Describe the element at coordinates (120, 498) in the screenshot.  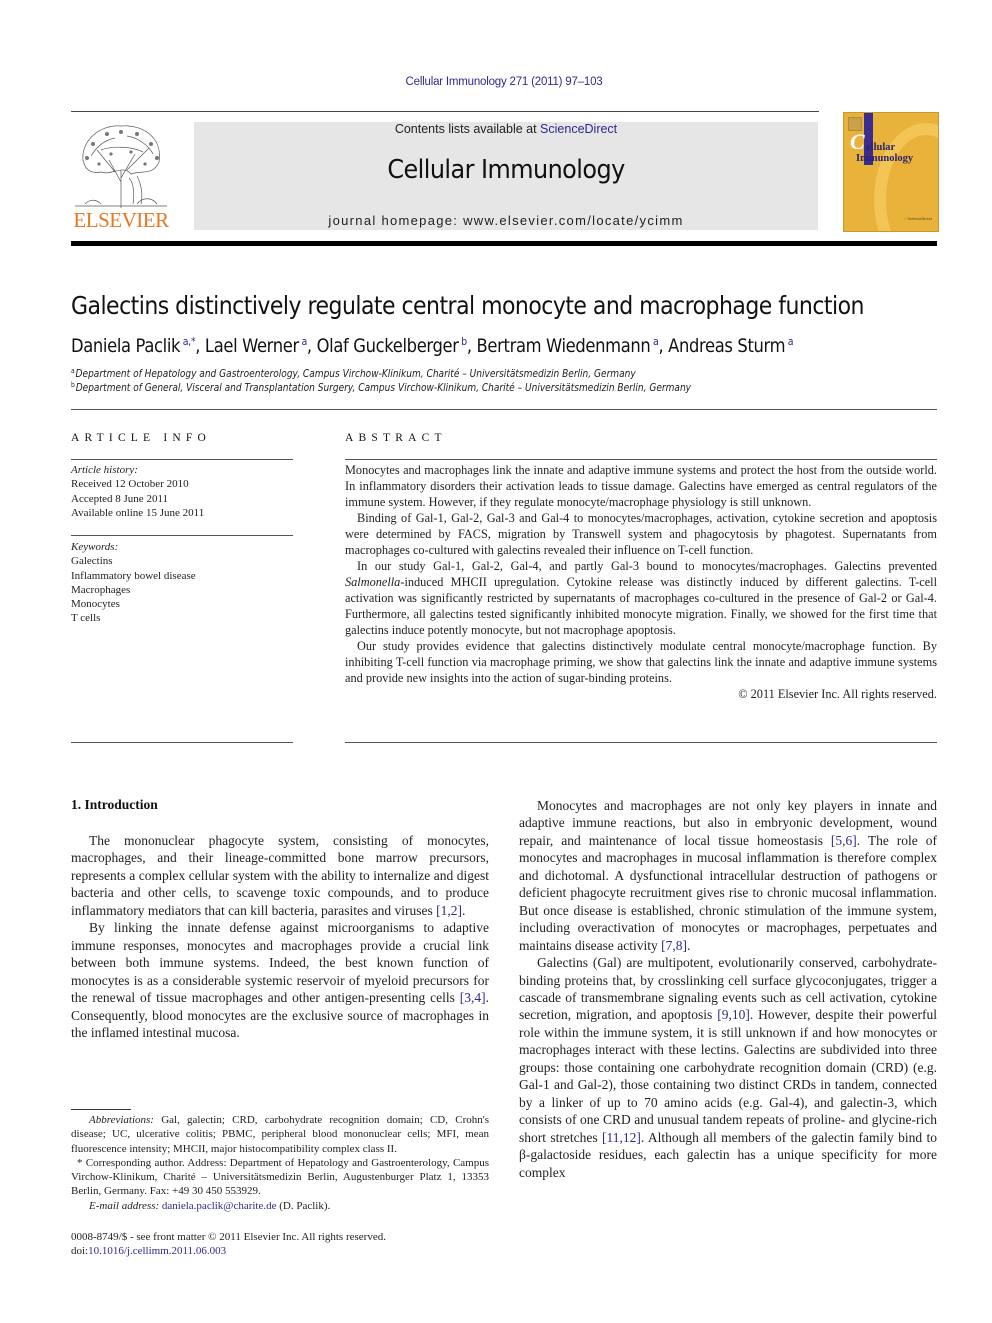
I see `history-accepted: Accepted 8 June 2011` at that location.